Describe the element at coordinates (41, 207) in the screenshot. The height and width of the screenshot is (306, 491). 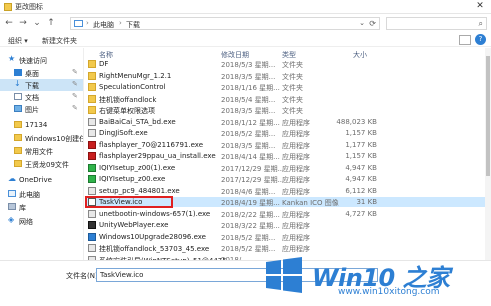
I see `sidebar-item: 库` at that location.